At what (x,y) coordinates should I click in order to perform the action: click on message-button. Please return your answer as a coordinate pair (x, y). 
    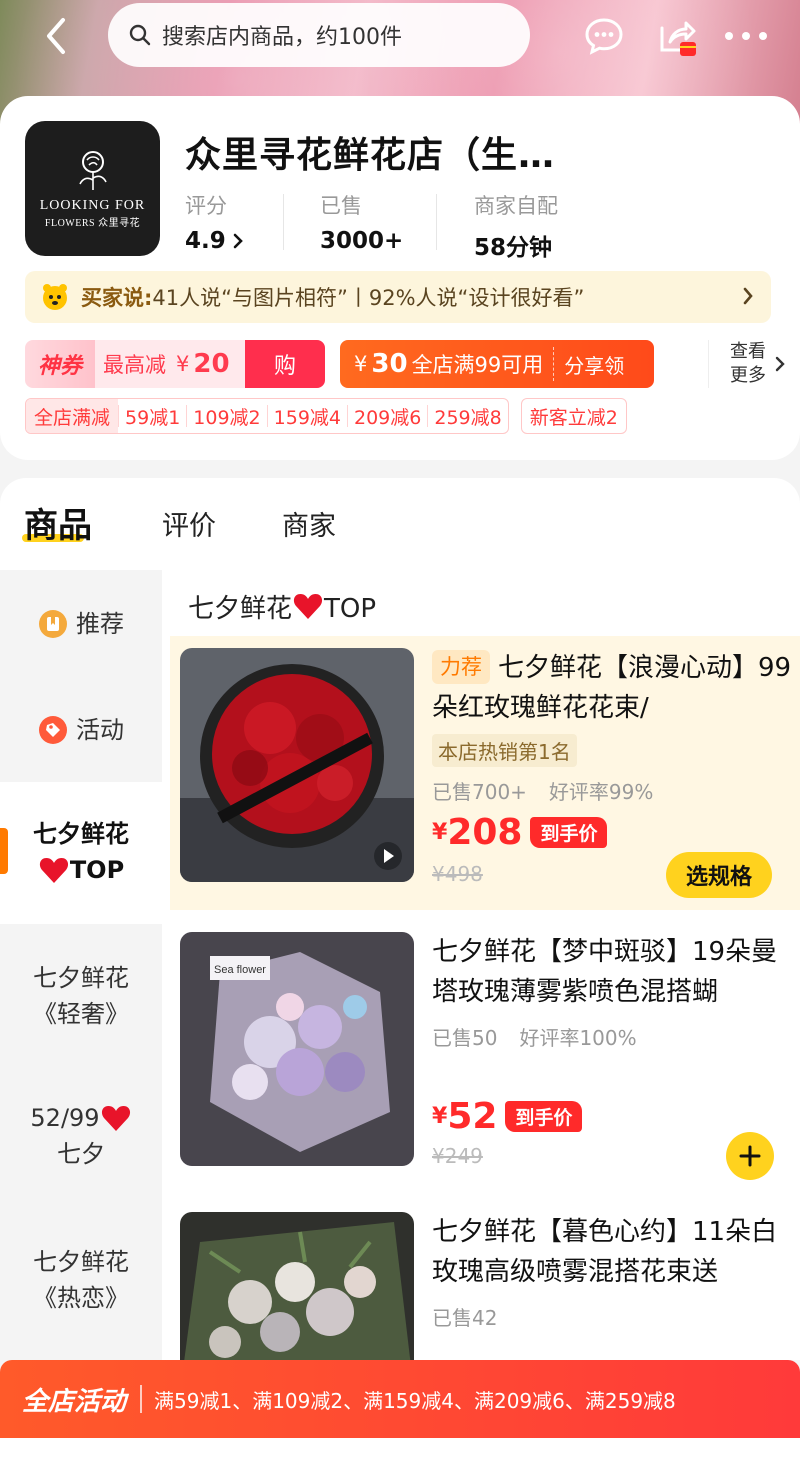
    Looking at the image, I should click on (604, 36).